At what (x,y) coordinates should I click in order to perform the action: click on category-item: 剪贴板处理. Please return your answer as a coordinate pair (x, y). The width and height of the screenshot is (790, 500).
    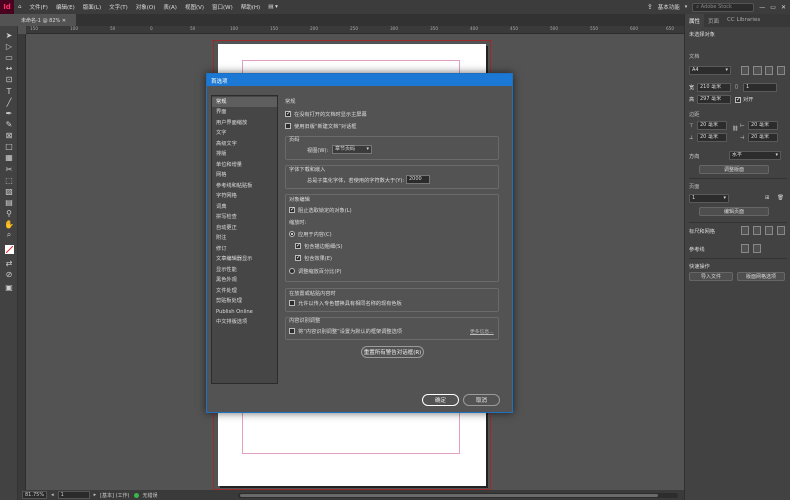
    Looking at the image, I should click on (244, 301).